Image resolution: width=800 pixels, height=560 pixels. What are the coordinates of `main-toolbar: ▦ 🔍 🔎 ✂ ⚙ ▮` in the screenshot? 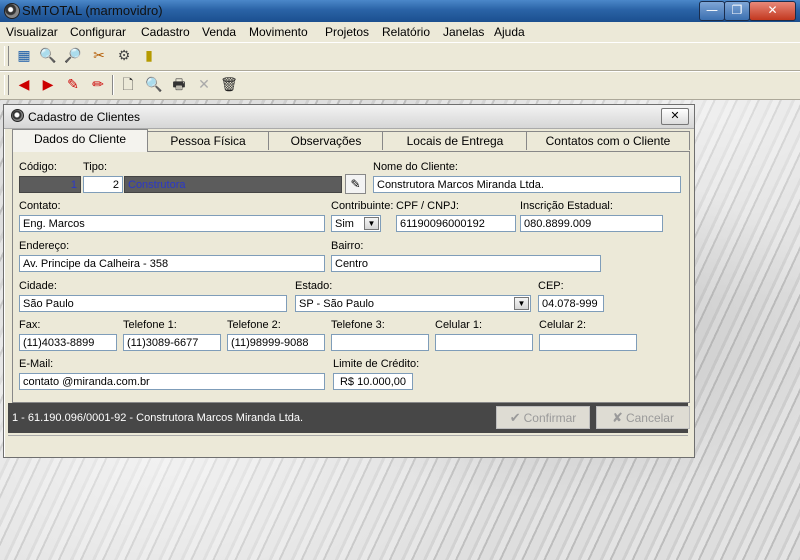 It's located at (400, 56).